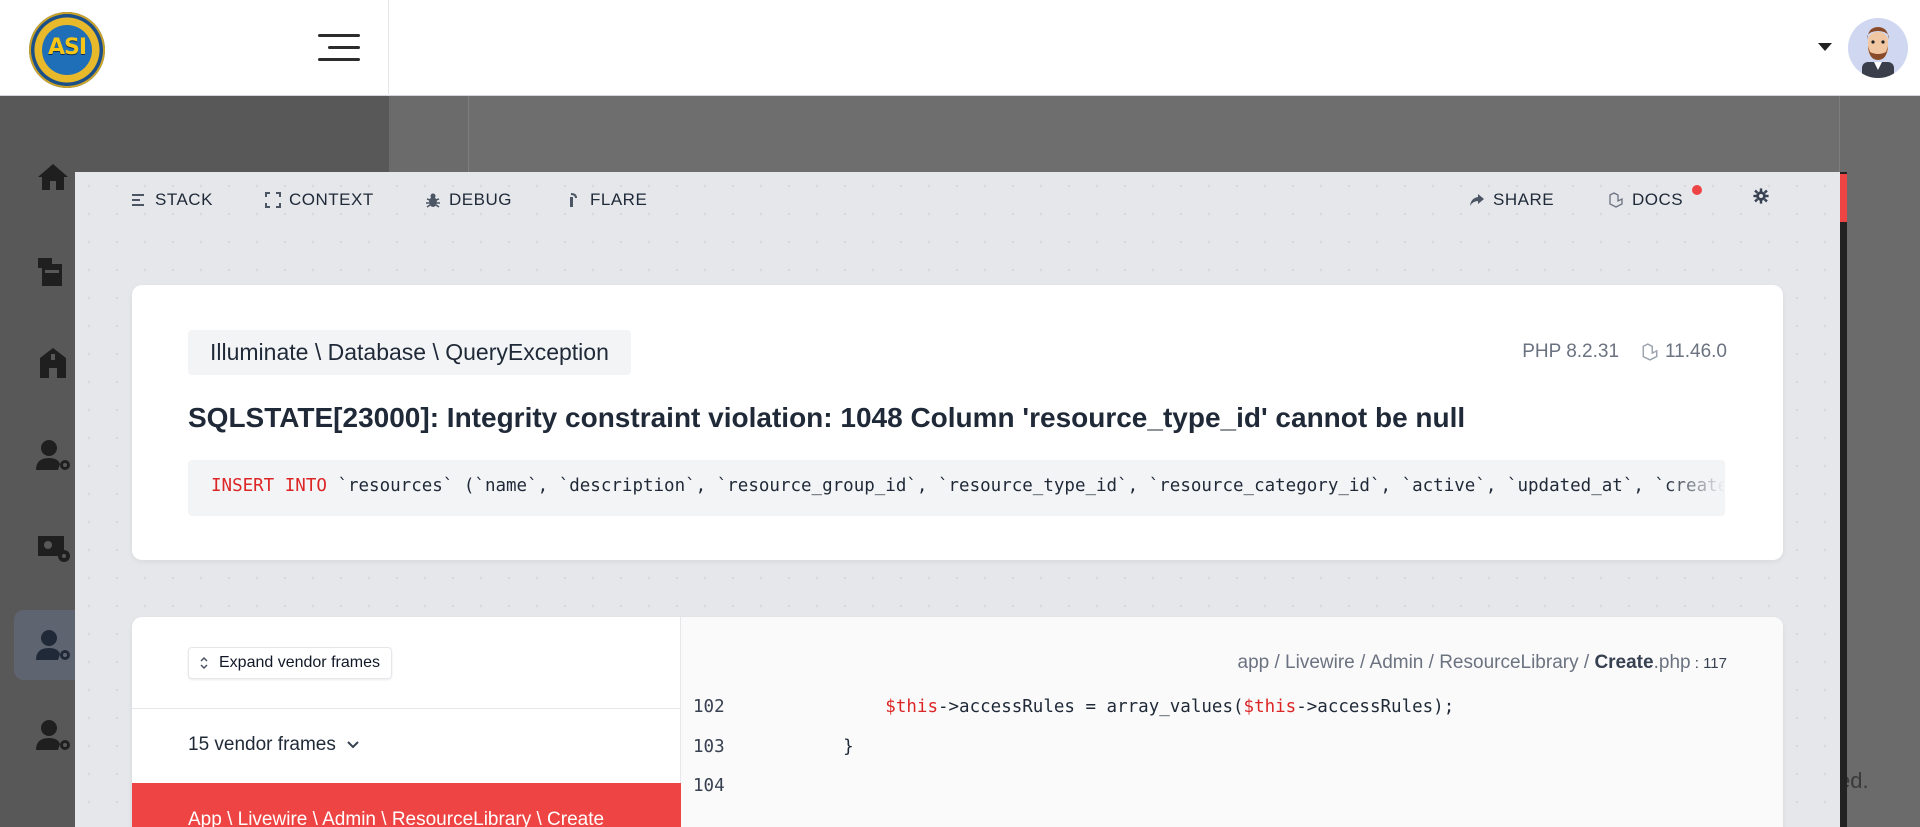  What do you see at coordinates (1232, 748) in the screenshot?
I see `code-line: 103 }` at bounding box center [1232, 748].